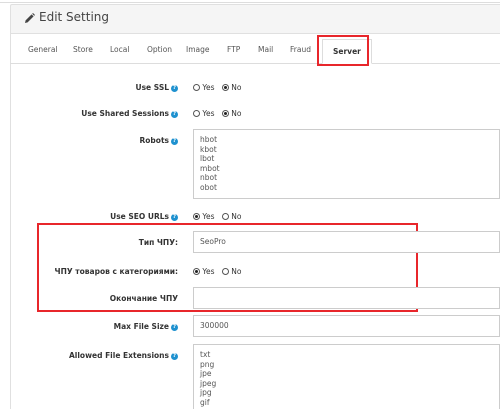  What do you see at coordinates (346, 298) in the screenshot?
I see `seo-suffix-input` at bounding box center [346, 298].